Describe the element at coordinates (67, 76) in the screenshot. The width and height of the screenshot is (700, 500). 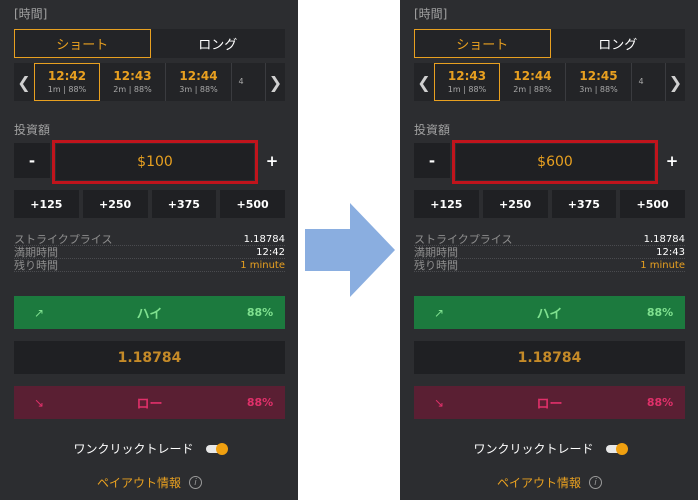
I see `expiry-time-value: 12:42` at that location.